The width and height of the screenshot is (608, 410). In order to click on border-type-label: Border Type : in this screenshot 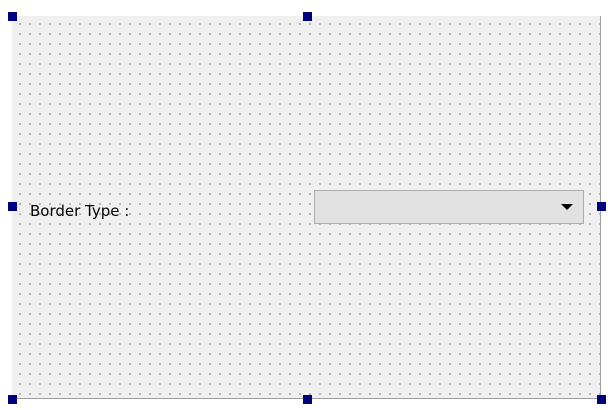, I will do `click(80, 211)`.